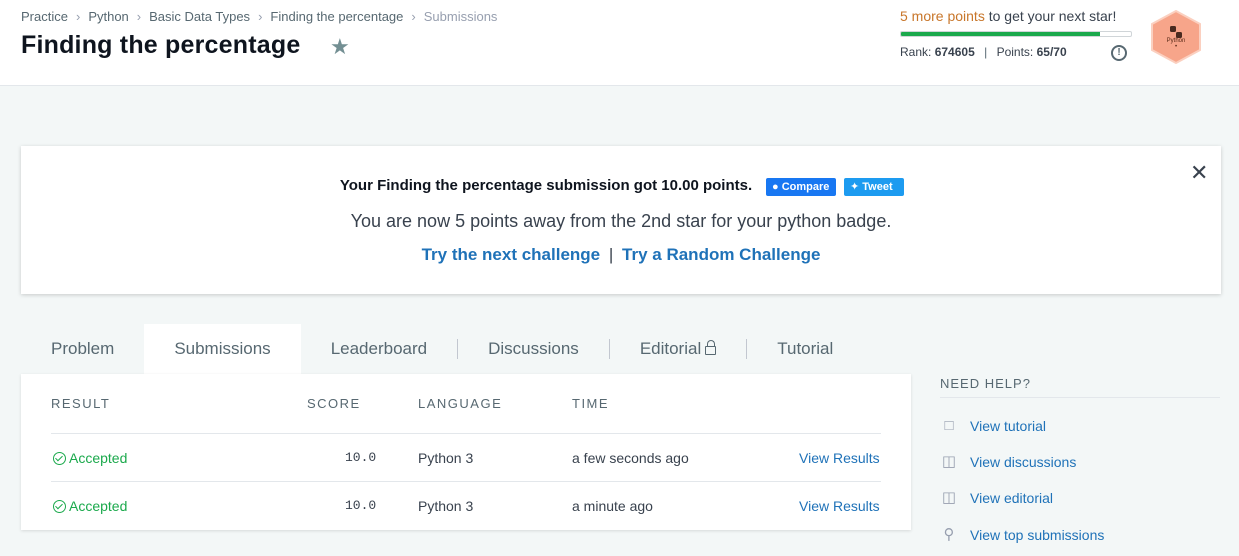  What do you see at coordinates (1008, 426) in the screenshot?
I see `view-tutorial-label: View tutorial` at bounding box center [1008, 426].